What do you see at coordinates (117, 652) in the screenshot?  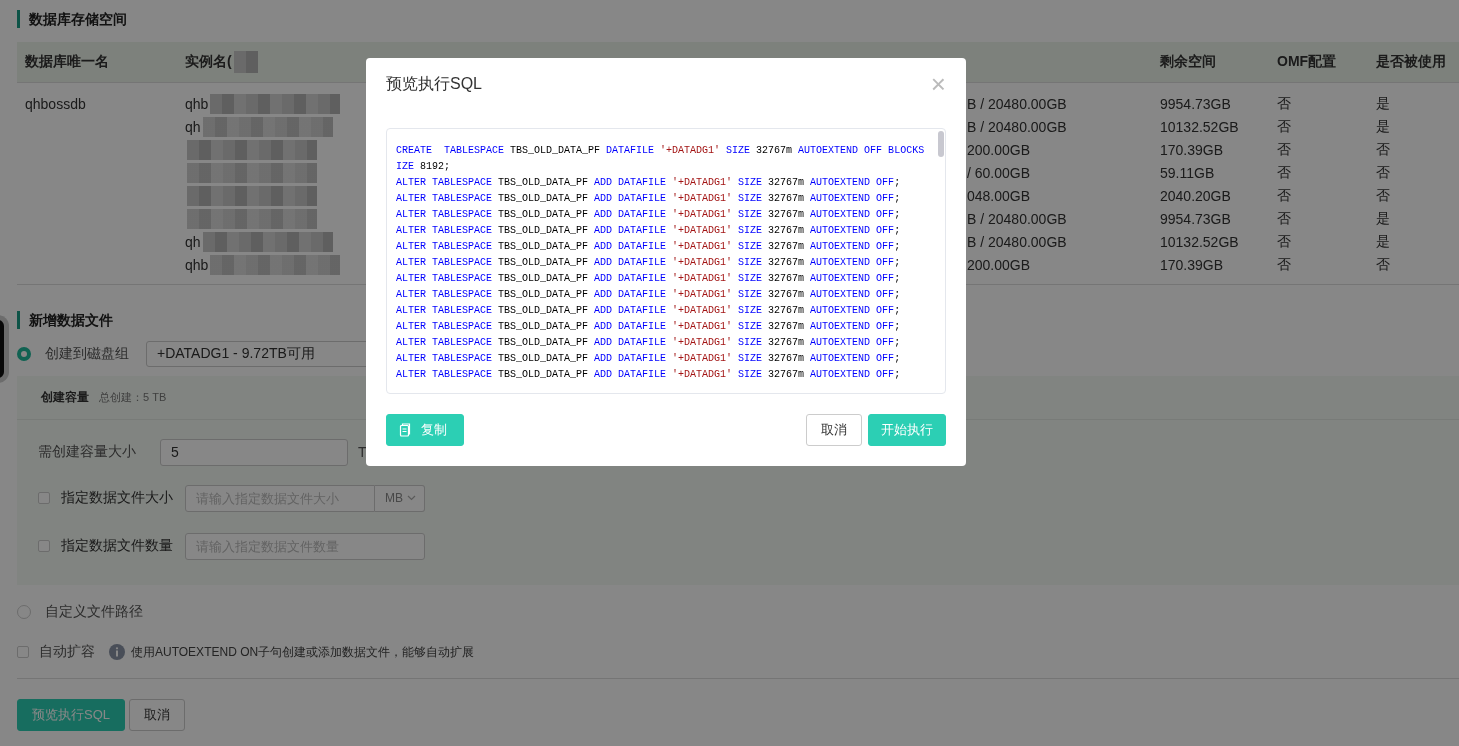 I see `info-icon` at bounding box center [117, 652].